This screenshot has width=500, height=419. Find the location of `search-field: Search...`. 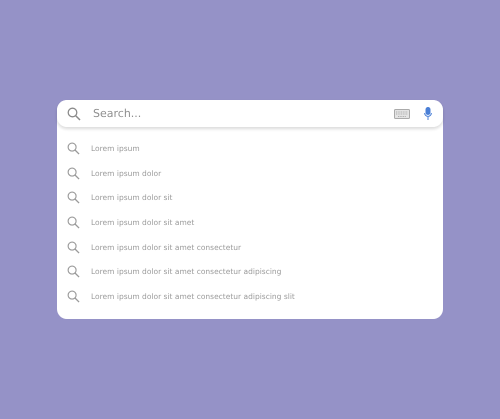

search-field: Search... is located at coordinates (237, 113).